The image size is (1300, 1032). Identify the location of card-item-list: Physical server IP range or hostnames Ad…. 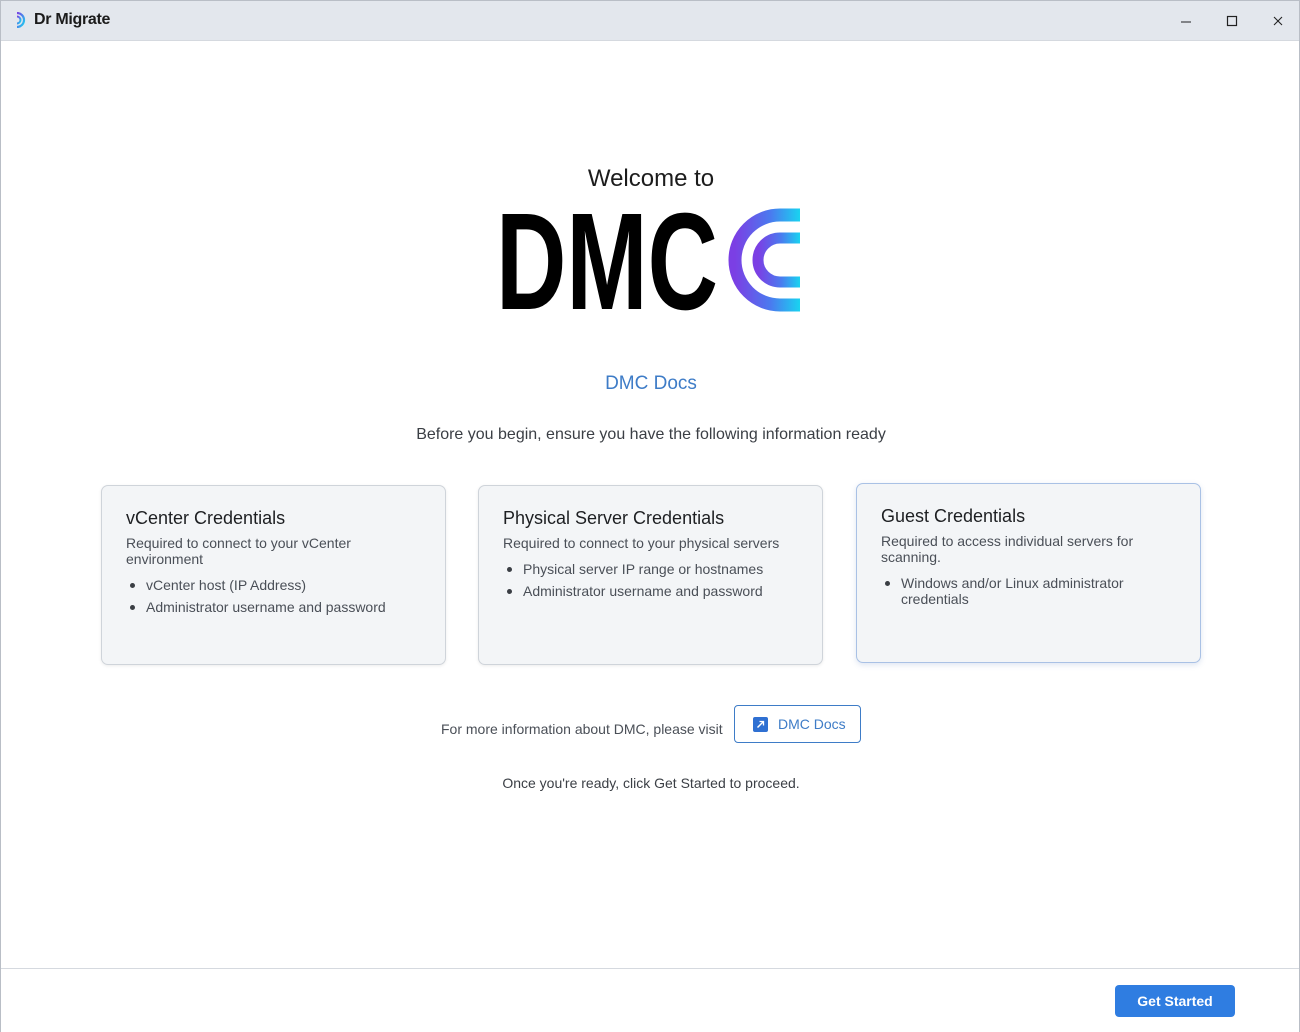
(650, 580).